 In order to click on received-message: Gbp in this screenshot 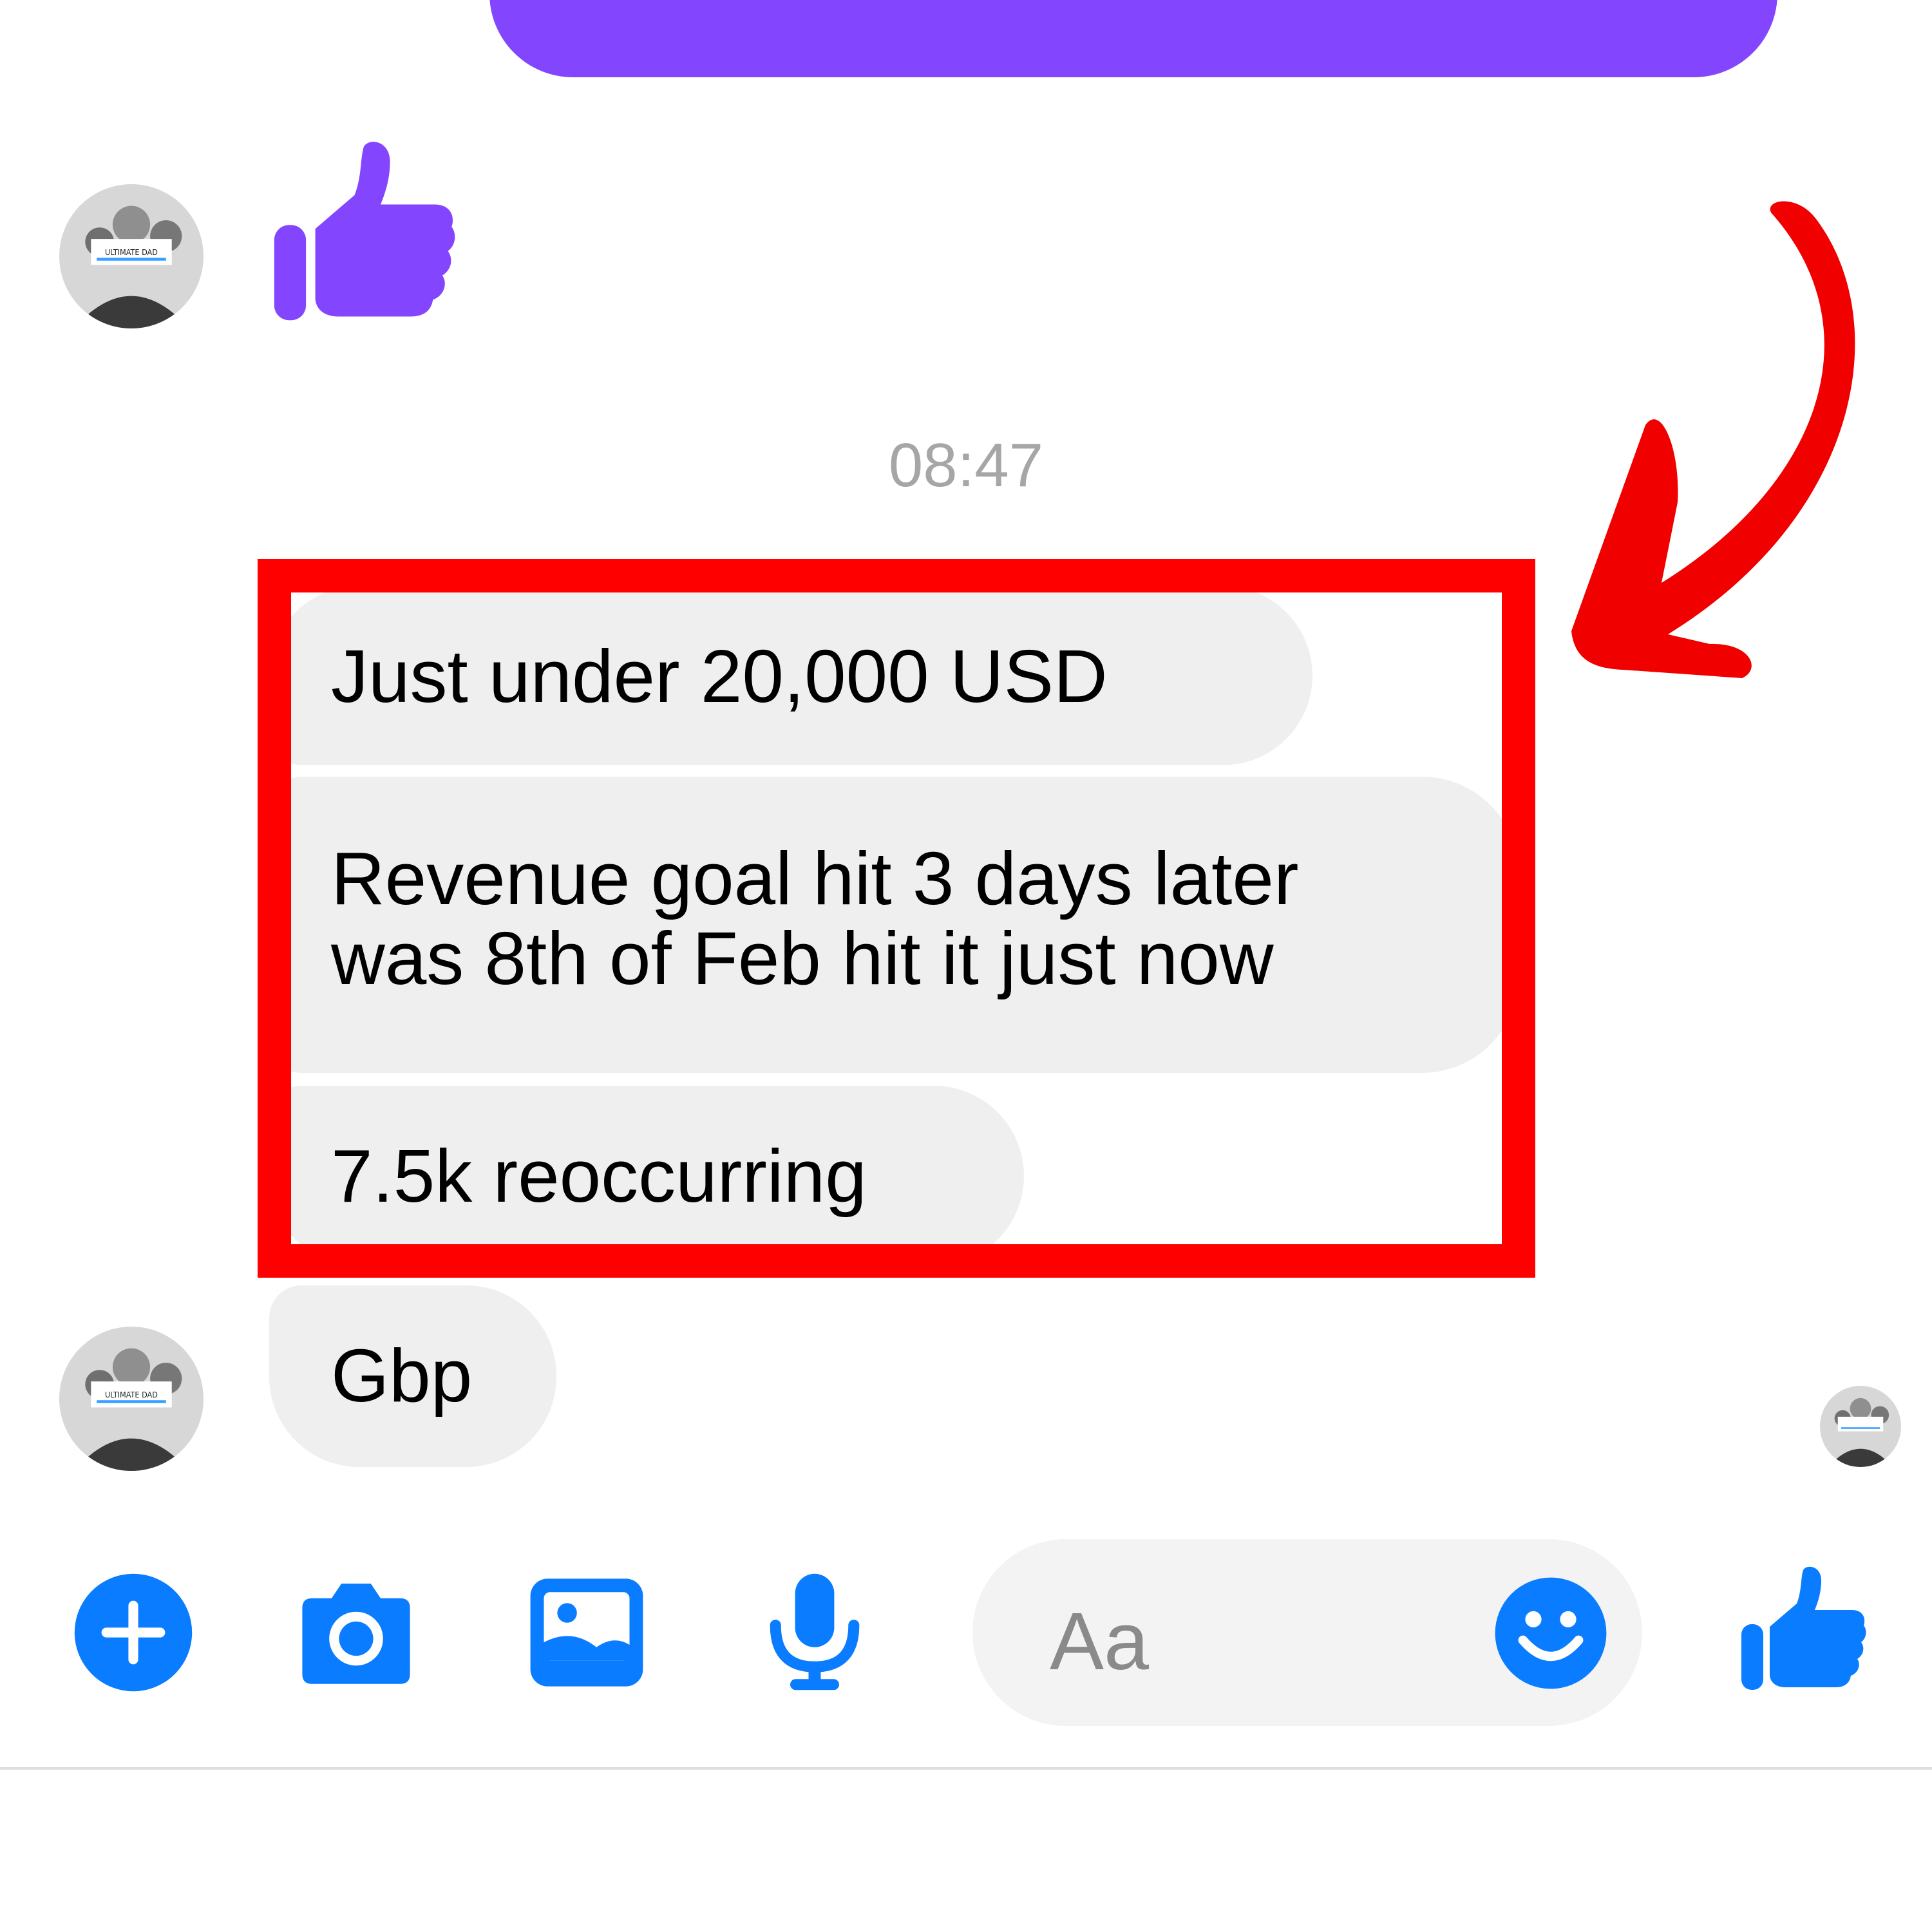, I will do `click(413, 1376)`.